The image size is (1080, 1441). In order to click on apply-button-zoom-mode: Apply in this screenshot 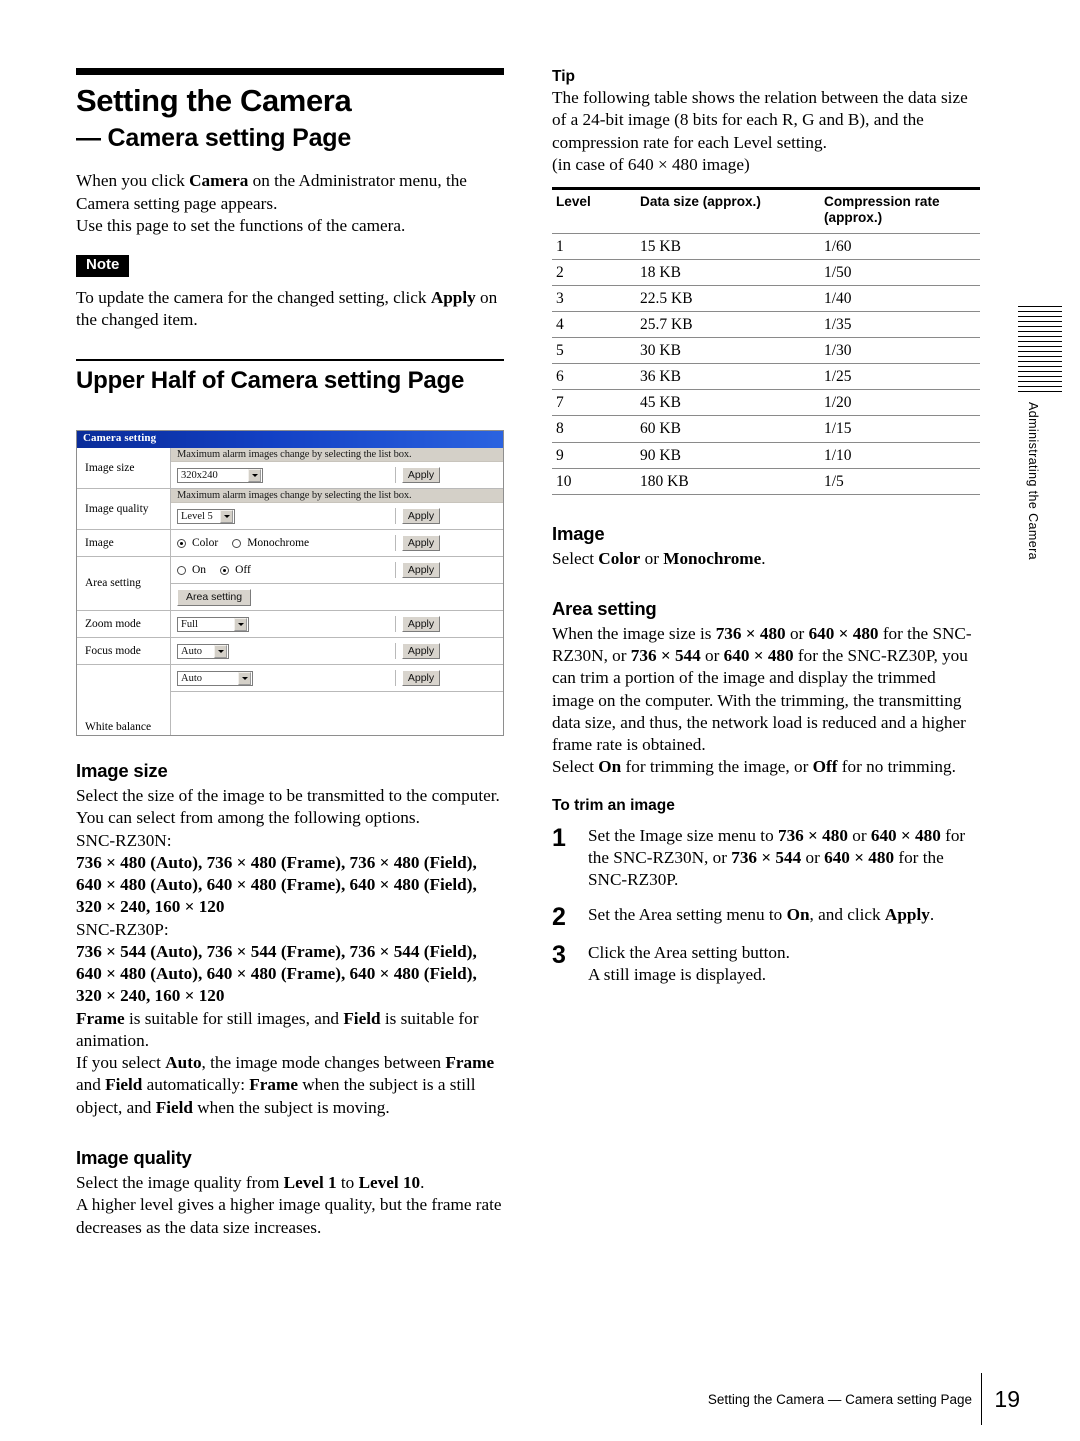, I will do `click(421, 624)`.